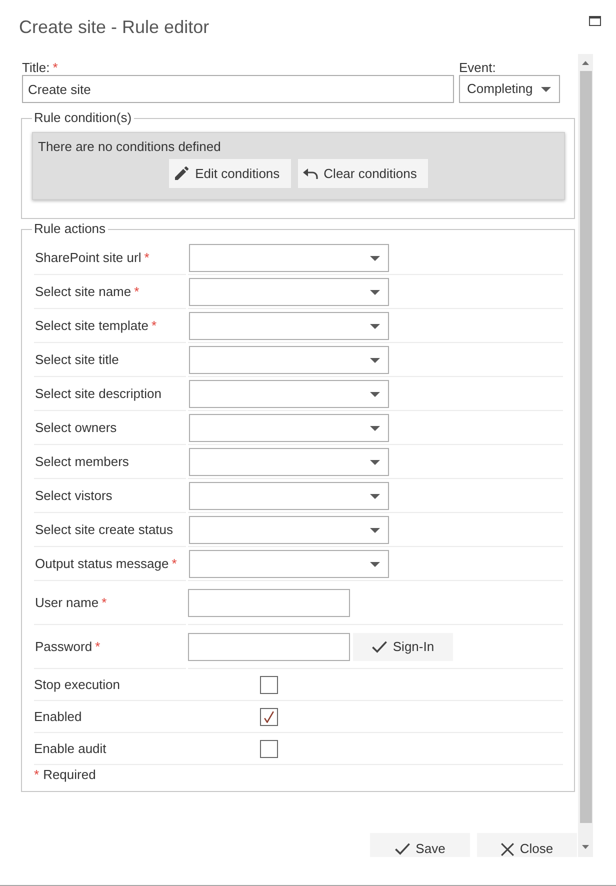 This screenshot has height=886, width=616. What do you see at coordinates (65, 775) in the screenshot?
I see `required-note: * Required` at bounding box center [65, 775].